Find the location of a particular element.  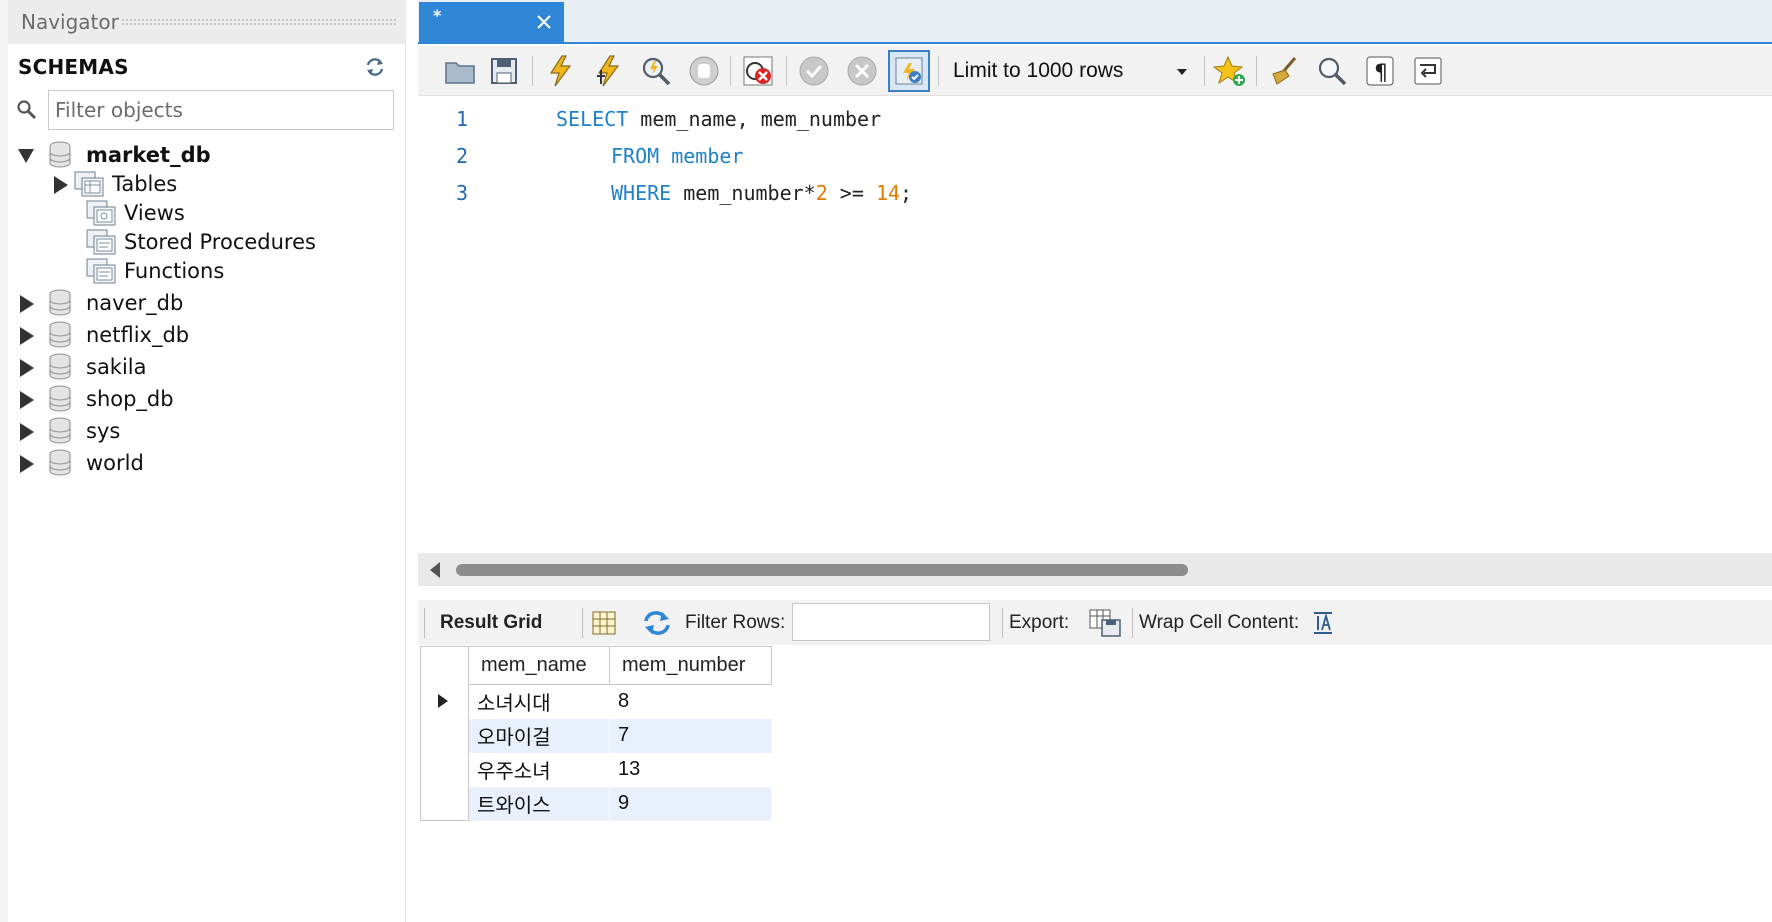

scrollbar-thumb is located at coordinates (822, 570).